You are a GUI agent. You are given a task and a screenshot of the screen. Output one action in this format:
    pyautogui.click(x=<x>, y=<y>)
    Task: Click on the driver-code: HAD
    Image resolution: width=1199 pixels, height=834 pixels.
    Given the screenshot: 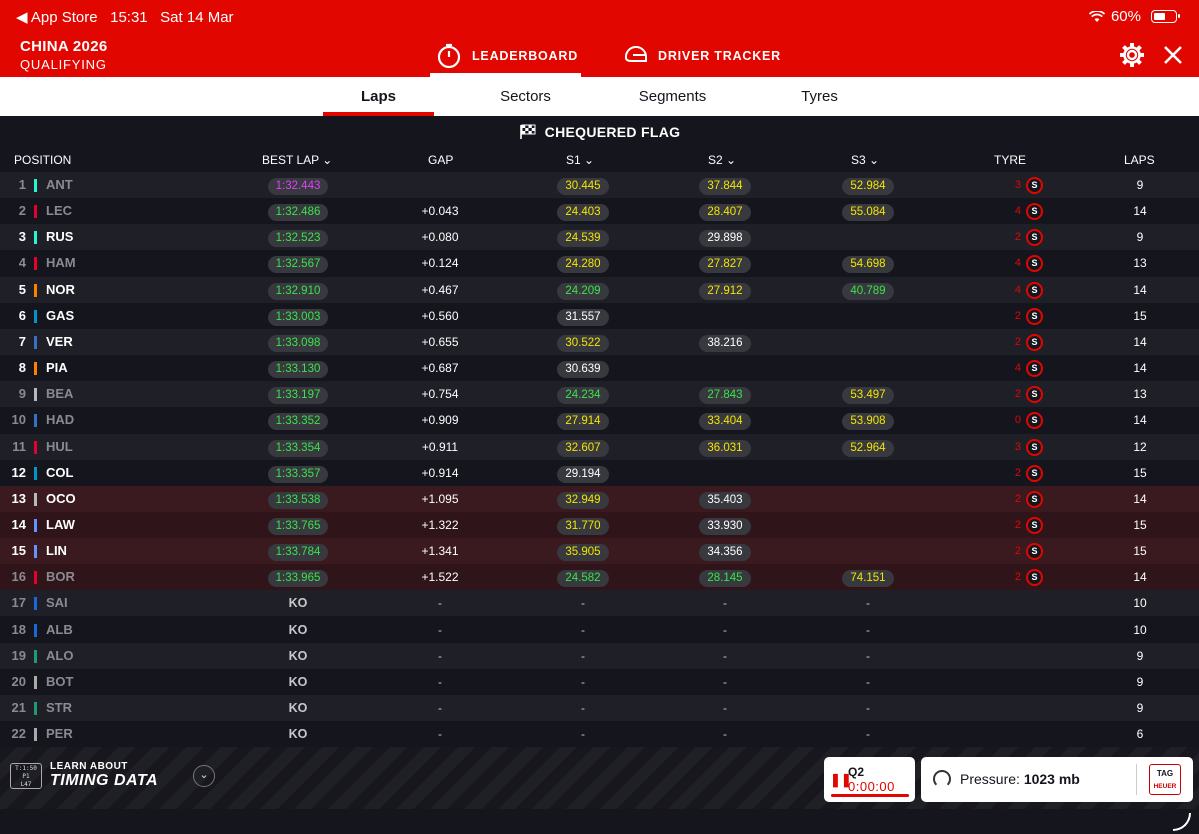 What is the action you would take?
    pyautogui.click(x=60, y=420)
    